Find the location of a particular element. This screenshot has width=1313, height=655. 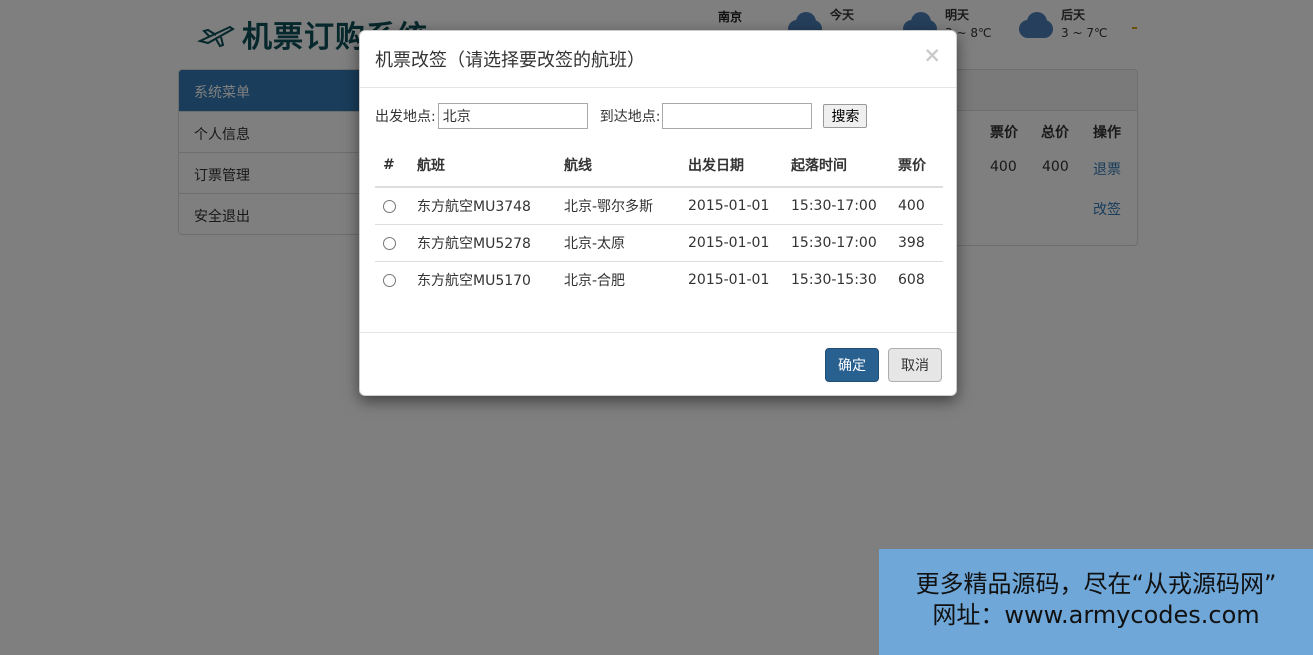

ad-line-2: 网址：www.armycodes.com is located at coordinates (1096, 615).